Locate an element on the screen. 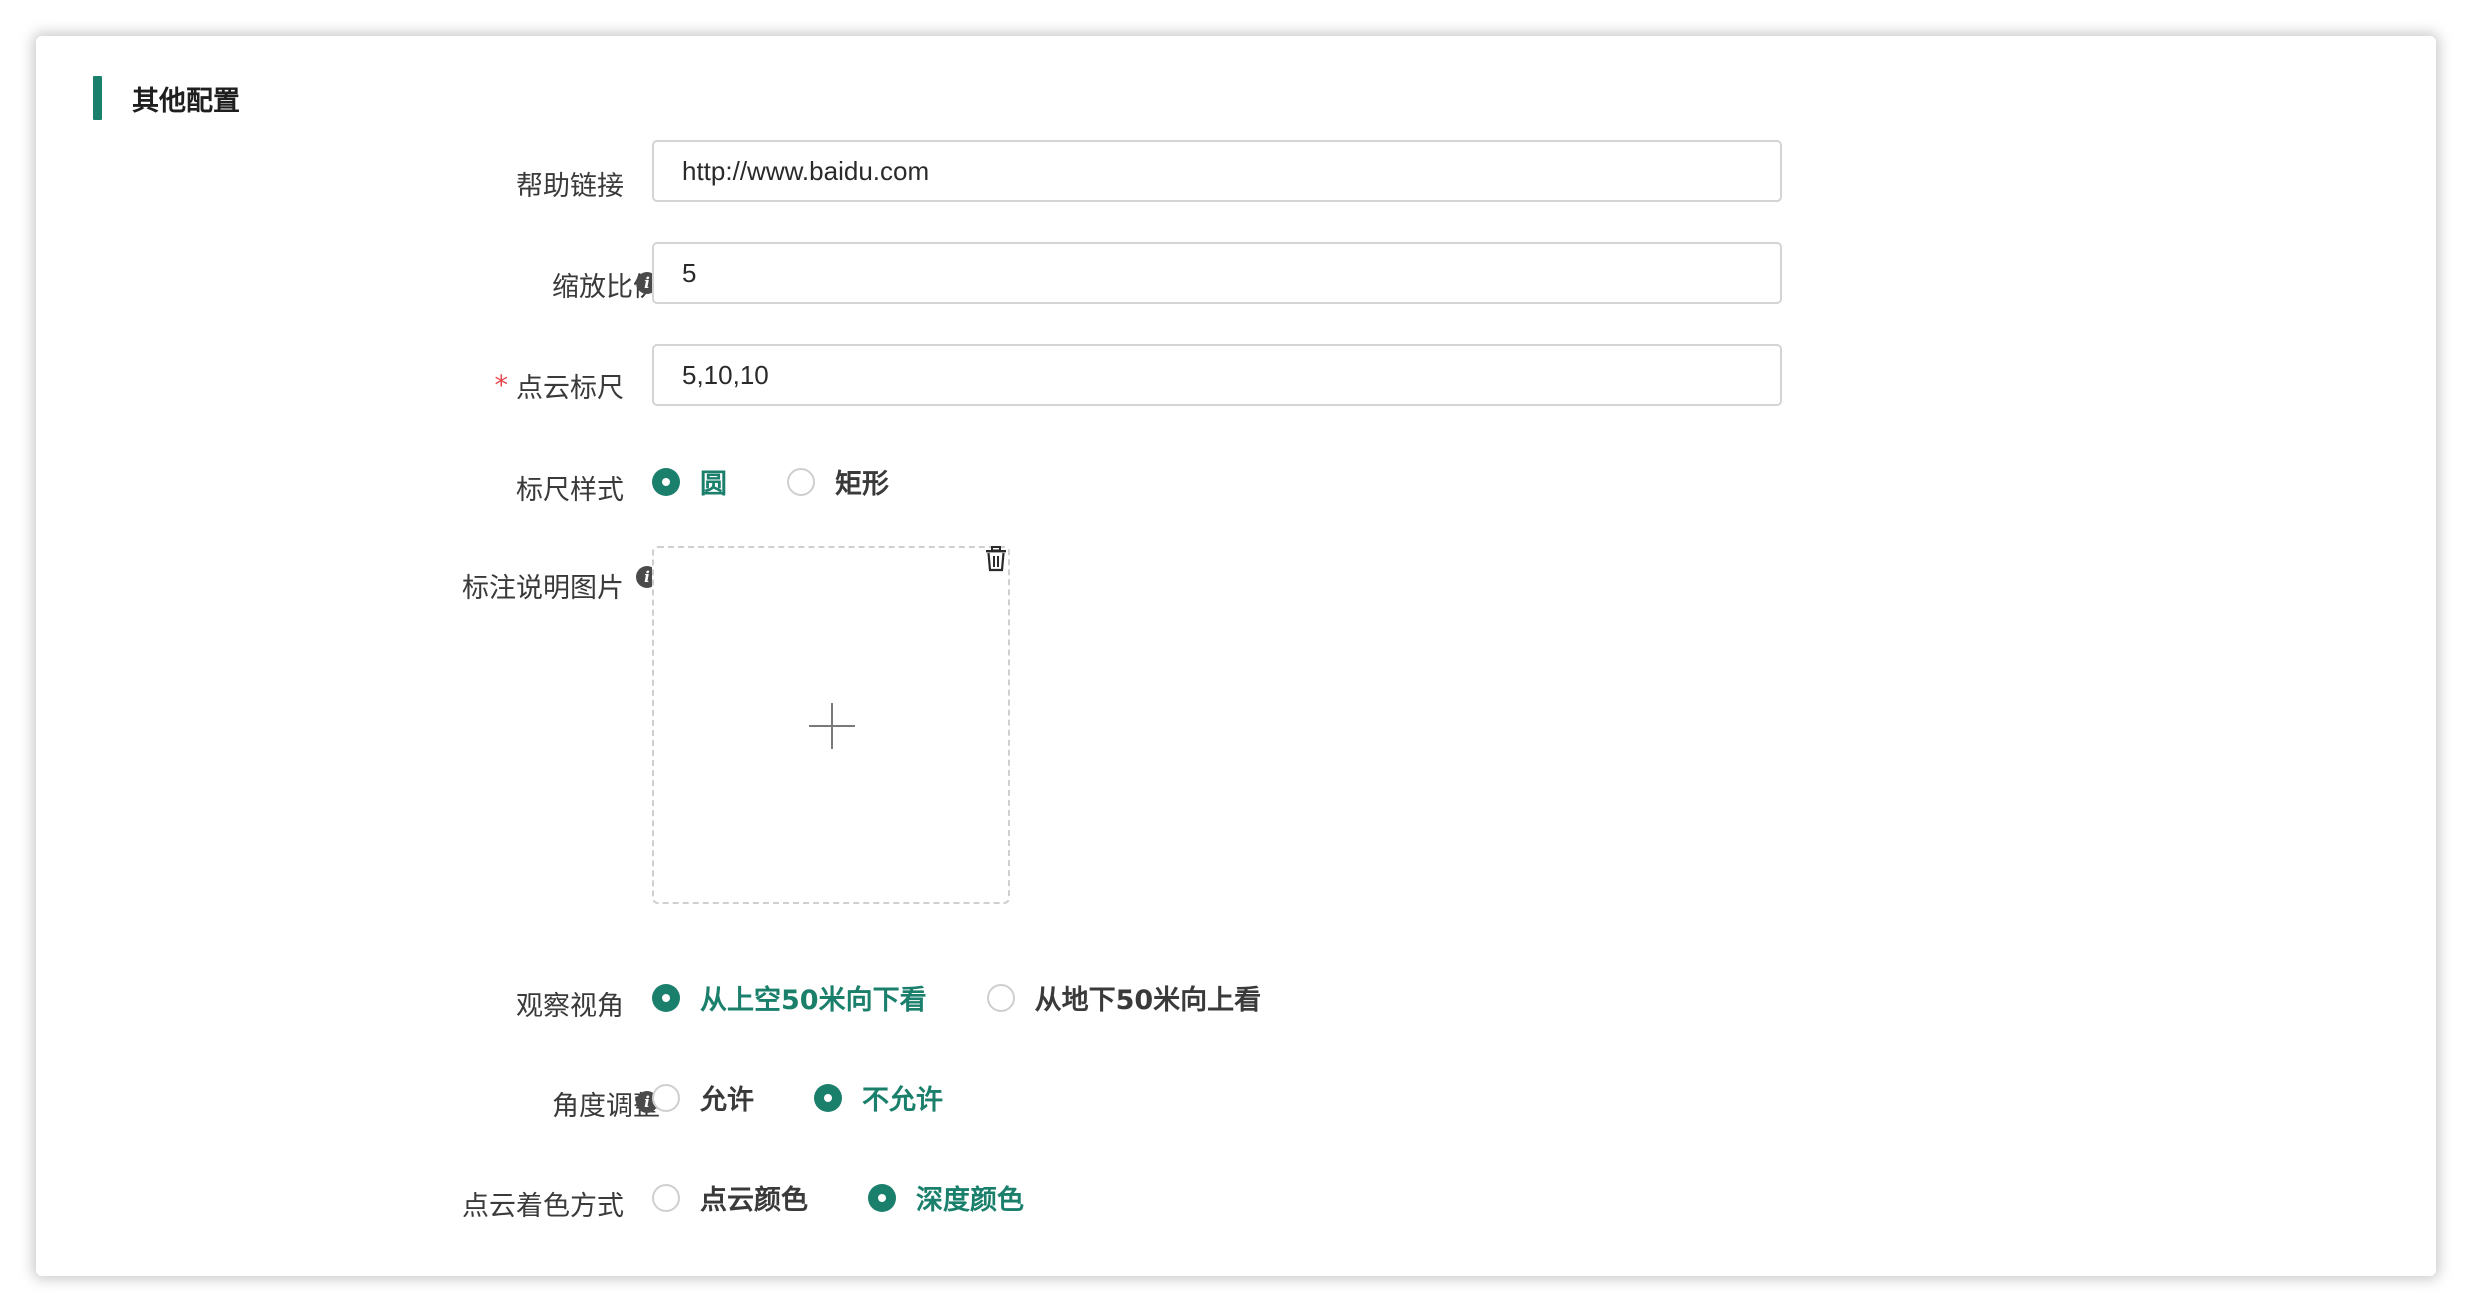 The height and width of the screenshot is (1314, 2472). ruler-style-option-rectangle: 矩形 is located at coordinates (838, 481).